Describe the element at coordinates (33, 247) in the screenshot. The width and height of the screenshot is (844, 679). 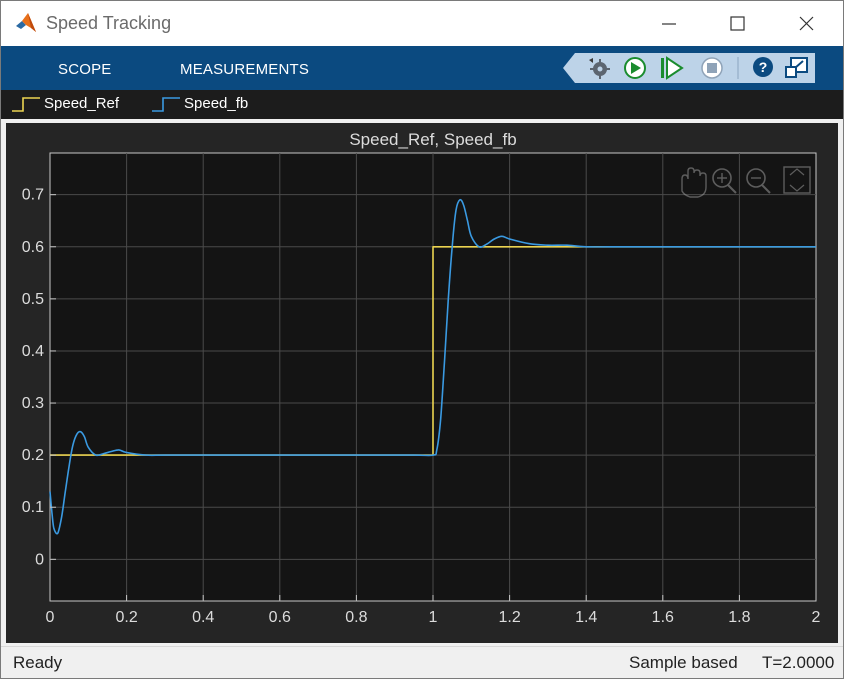
I see `y-tick-label: 0.6` at that location.